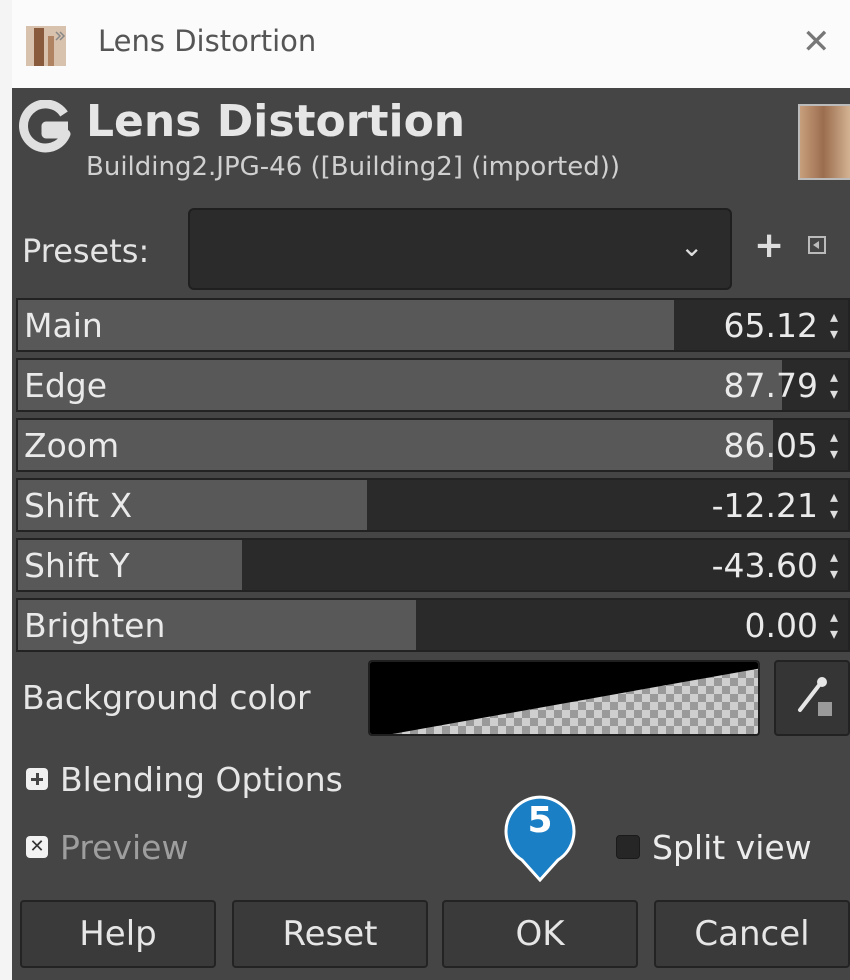  What do you see at coordinates (207, 41) in the screenshot?
I see `window-title: Lens Distortion` at bounding box center [207, 41].